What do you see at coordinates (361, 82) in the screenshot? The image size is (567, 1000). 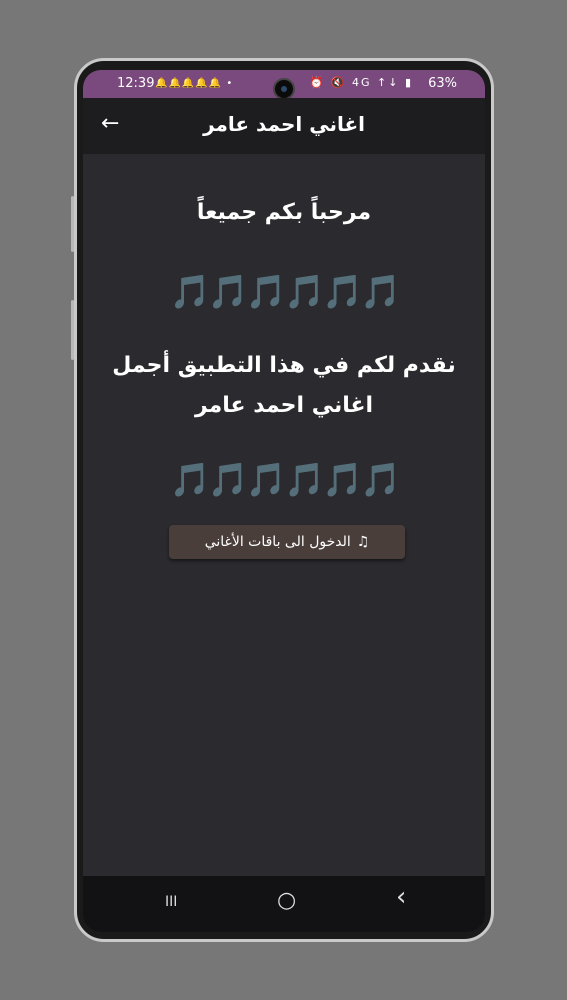 I see `status-indicator-icons: ⏰ 🔇 4G ↑↓ ▮` at bounding box center [361, 82].